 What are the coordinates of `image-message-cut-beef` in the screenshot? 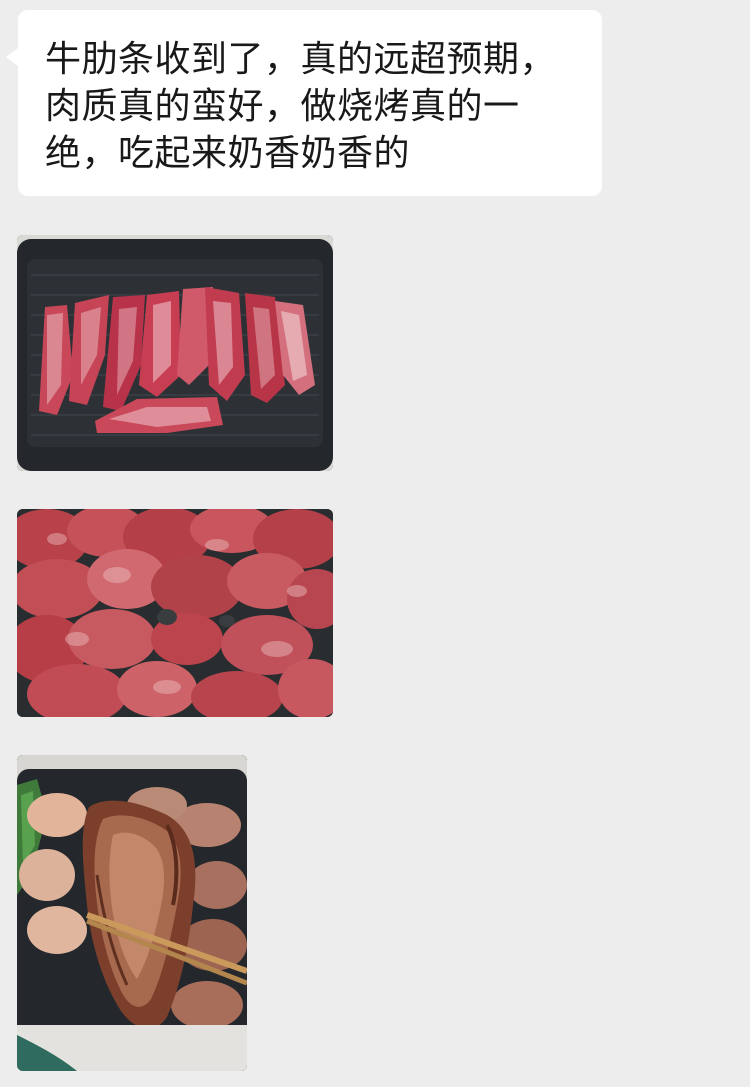 It's located at (175, 613).